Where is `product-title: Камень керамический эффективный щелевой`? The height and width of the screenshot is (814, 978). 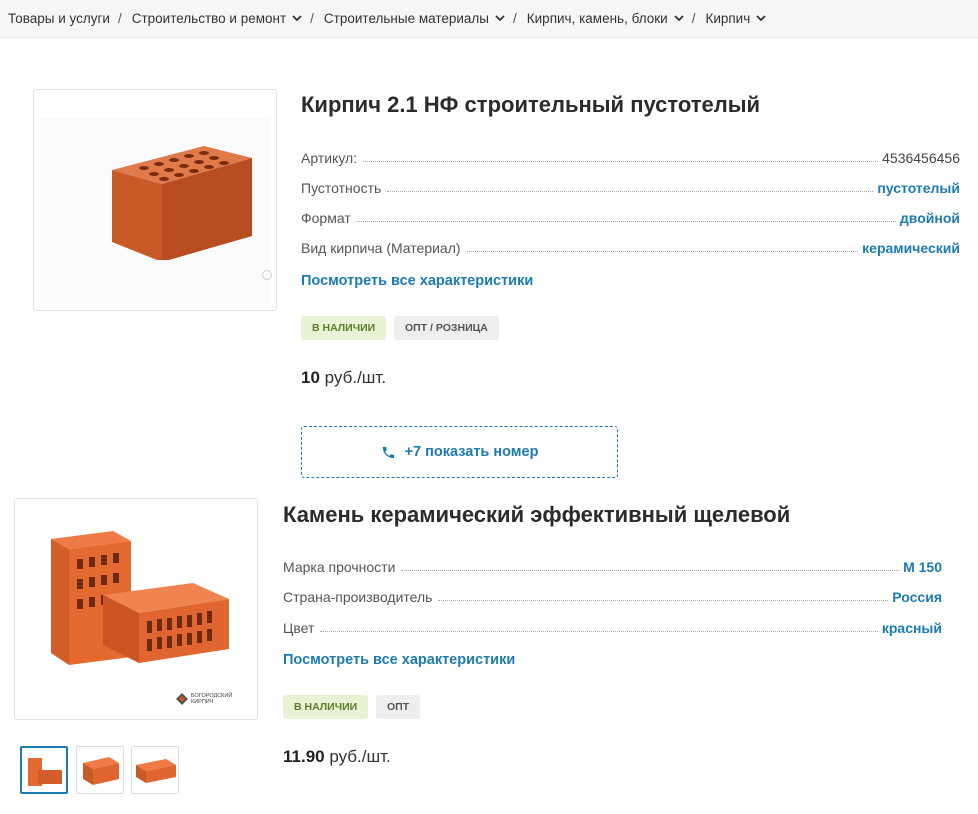 product-title: Камень керамический эффективный щелевой is located at coordinates (536, 515).